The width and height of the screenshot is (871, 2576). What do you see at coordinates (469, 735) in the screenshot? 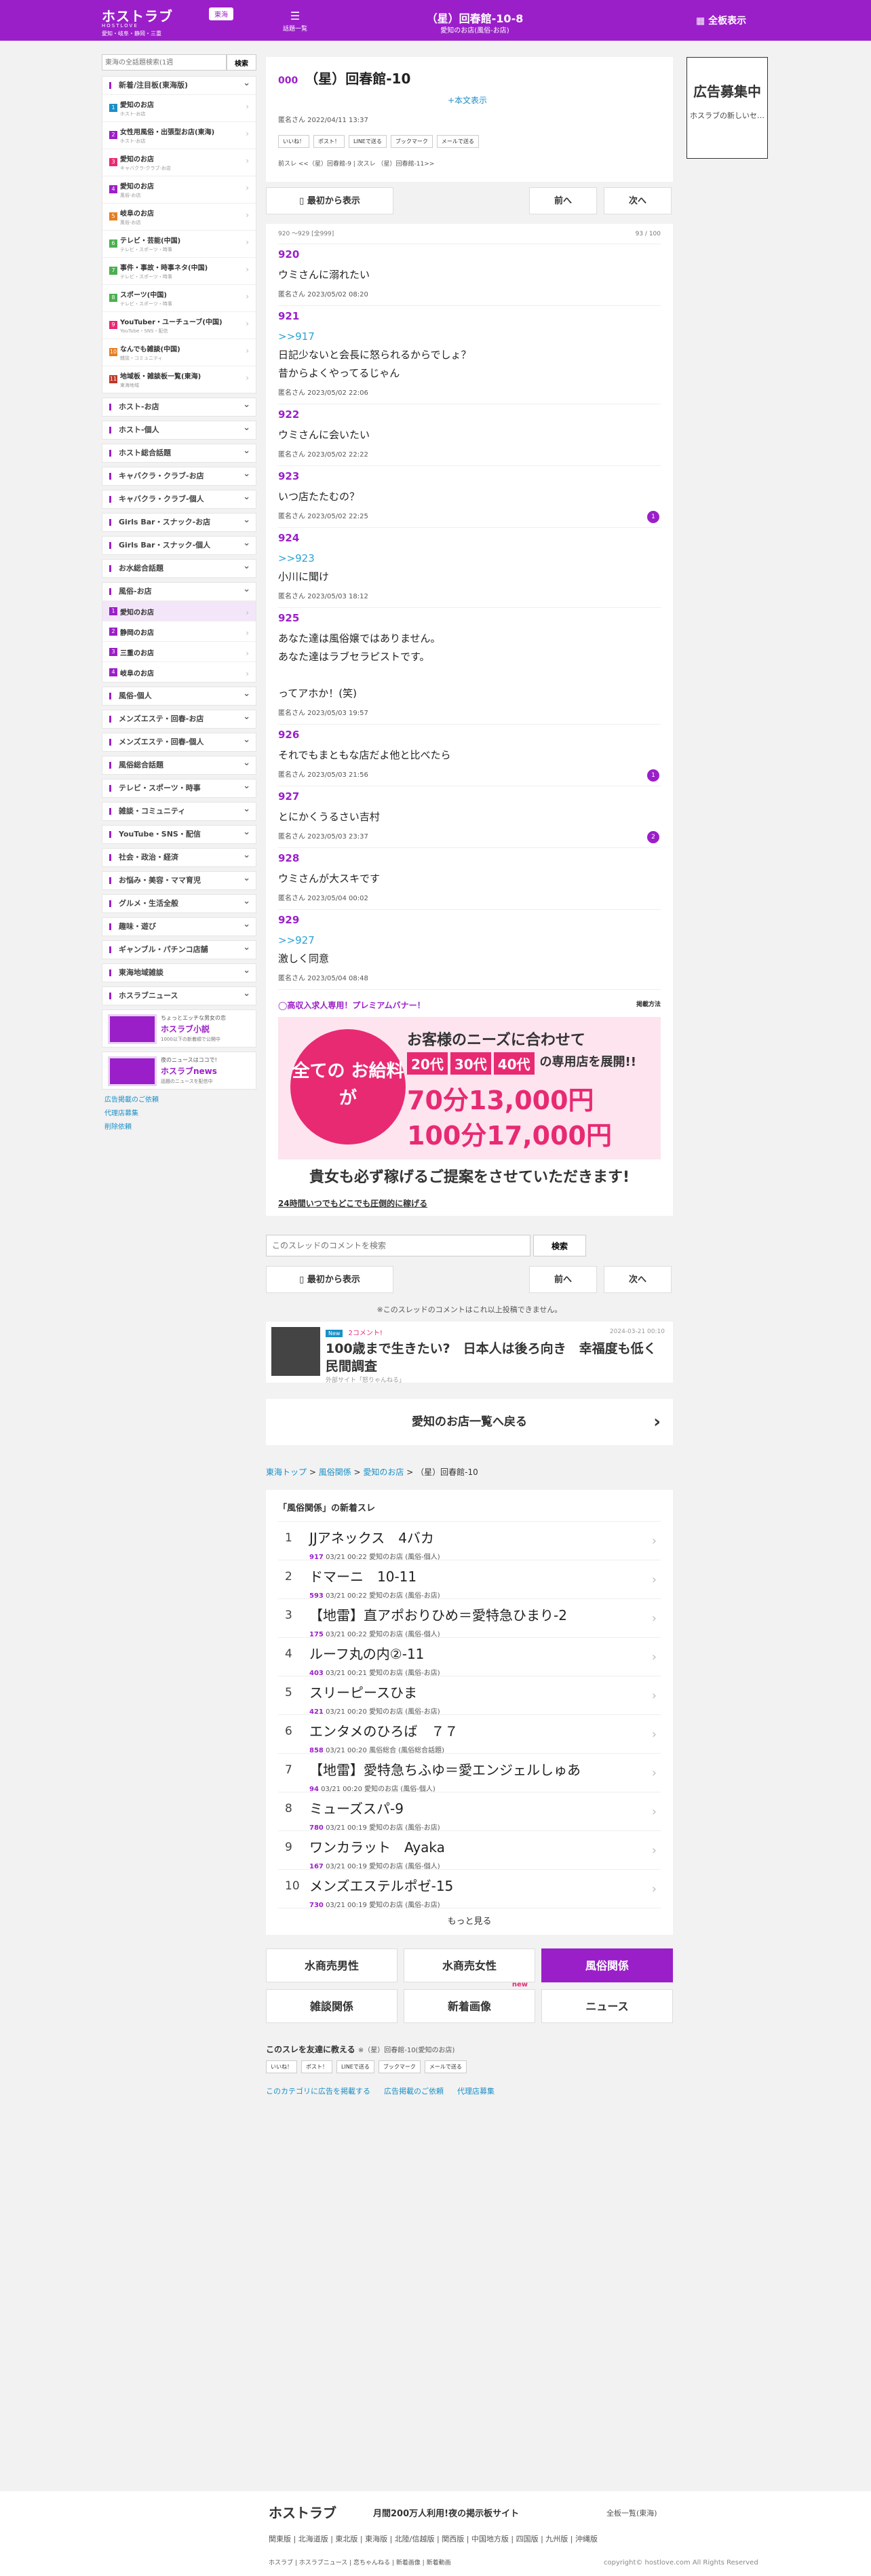
I see `post-number: 926` at bounding box center [469, 735].